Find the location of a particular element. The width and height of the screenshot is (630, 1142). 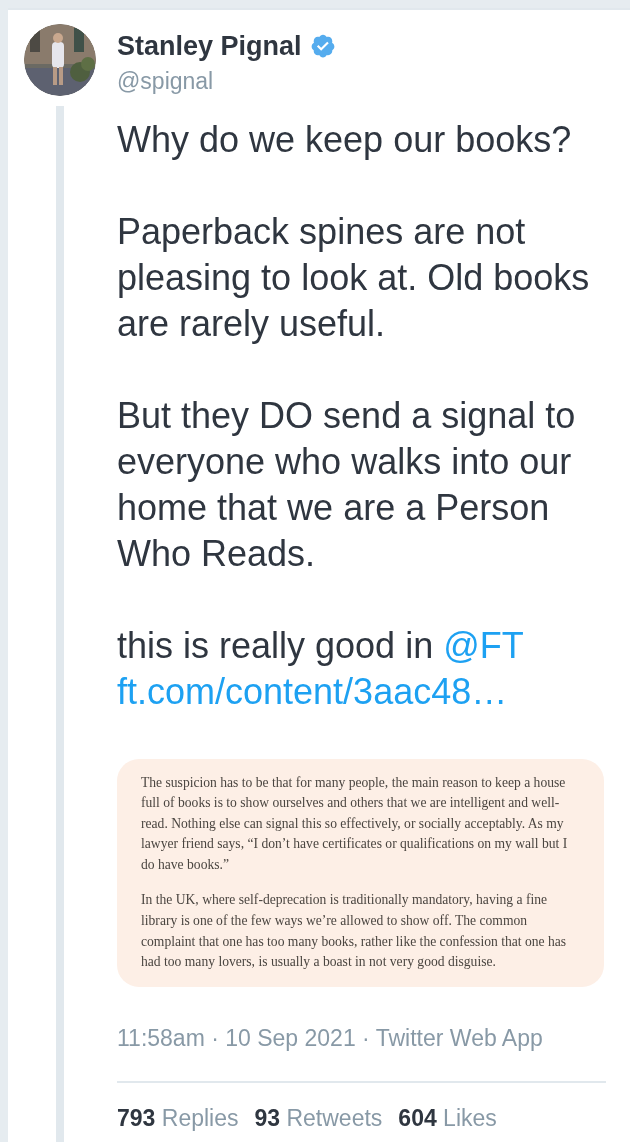

tweet-text: Paperback spines are not pleasing to look at. Old books are rarely useful. is located at coordinates (353, 277).